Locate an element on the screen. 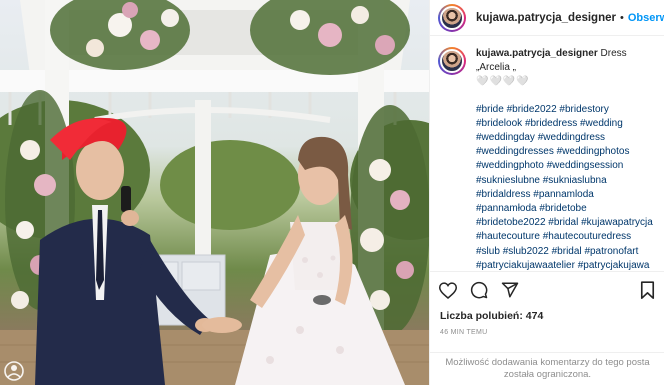  caption-avatar is located at coordinates (452, 61).